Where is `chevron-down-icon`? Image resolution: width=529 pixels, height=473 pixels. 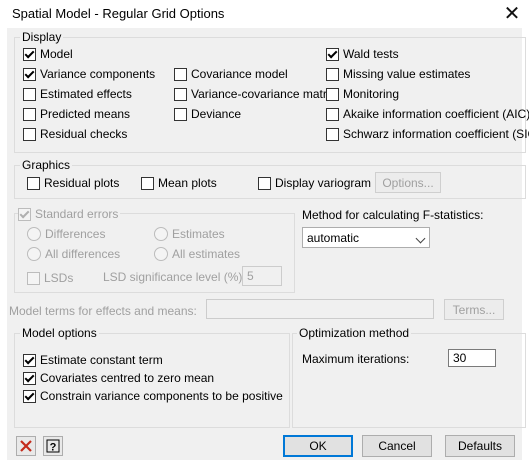
chevron-down-icon is located at coordinates (420, 238).